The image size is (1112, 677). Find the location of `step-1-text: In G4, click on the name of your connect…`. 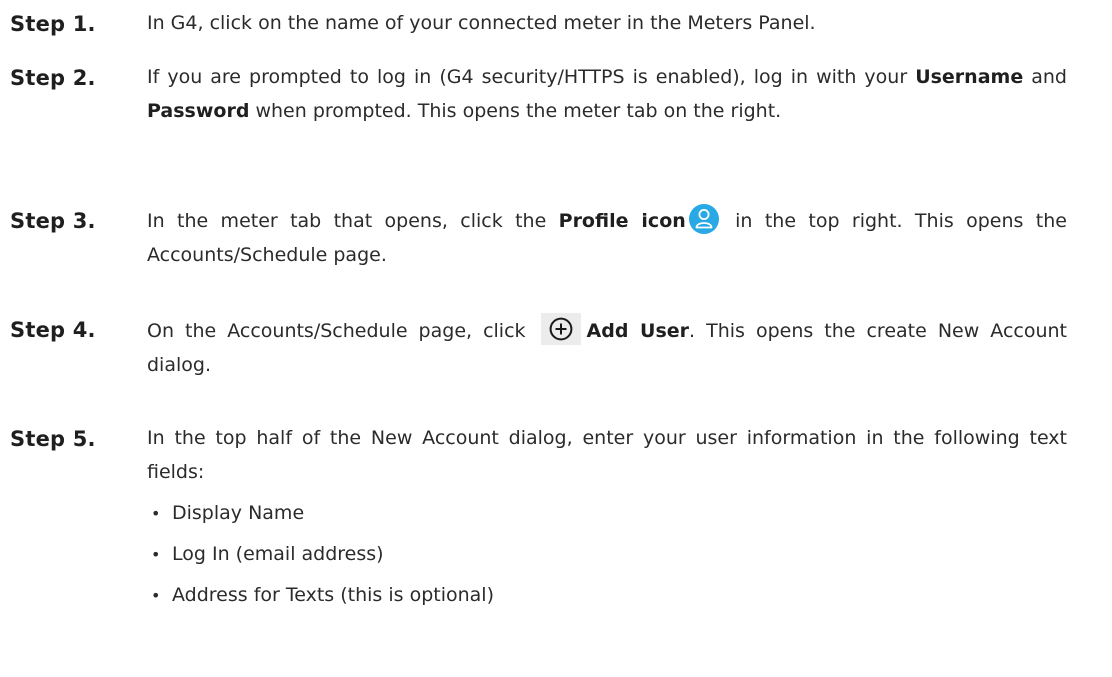

step-1-text: In G4, click on the name of your connect… is located at coordinates (607, 24).